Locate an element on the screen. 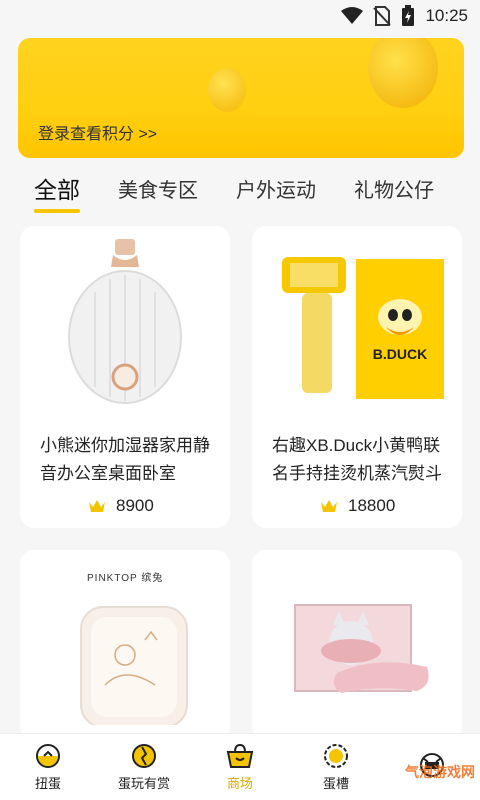  gashapon-icon is located at coordinates (48, 755).